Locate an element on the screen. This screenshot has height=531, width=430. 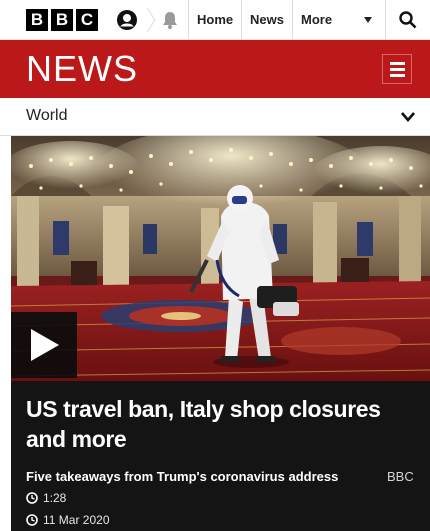
bbc-logo-letter-b1: B is located at coordinates (37, 20).